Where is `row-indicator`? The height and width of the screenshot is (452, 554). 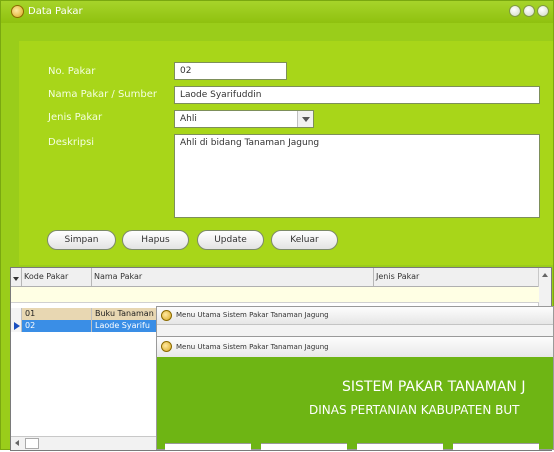
row-indicator is located at coordinates (16, 314).